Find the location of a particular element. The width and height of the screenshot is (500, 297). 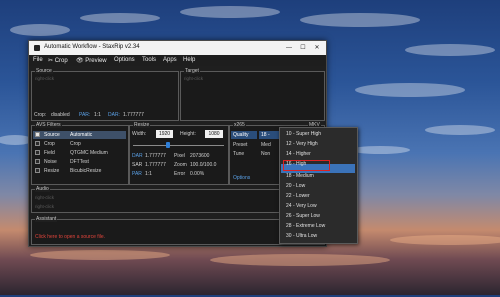

quality-option: 30 - Ultra Low is located at coordinates (301, 236).